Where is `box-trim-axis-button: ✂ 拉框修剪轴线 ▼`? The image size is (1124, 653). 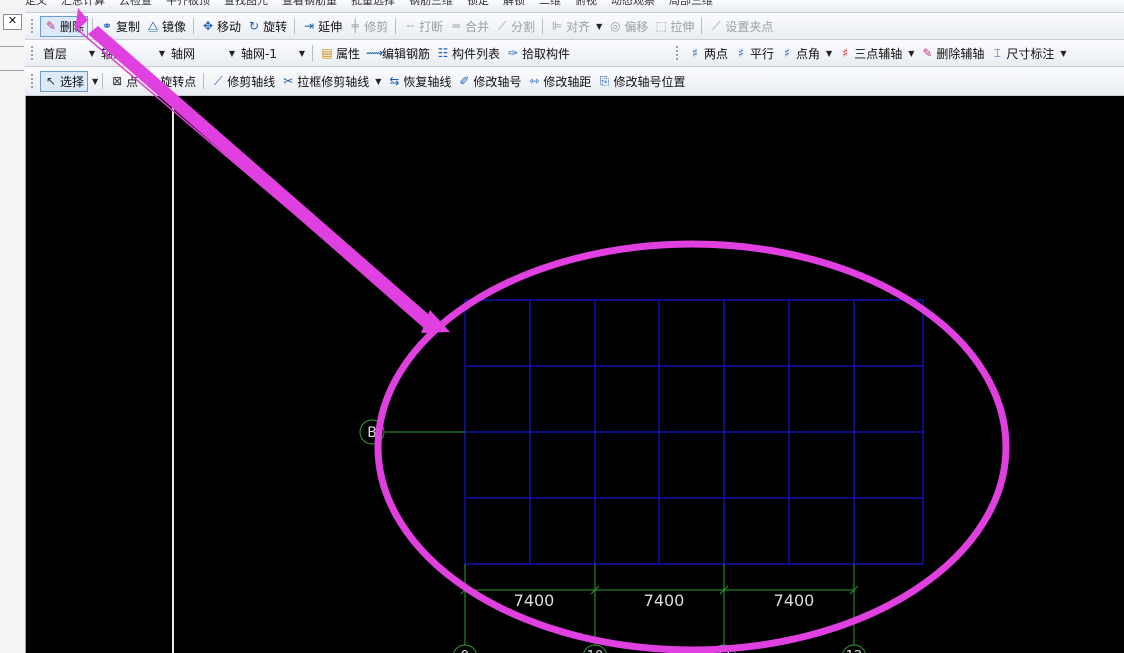 box-trim-axis-button: ✂ 拉框修剪轴线 ▼ is located at coordinates (331, 81).